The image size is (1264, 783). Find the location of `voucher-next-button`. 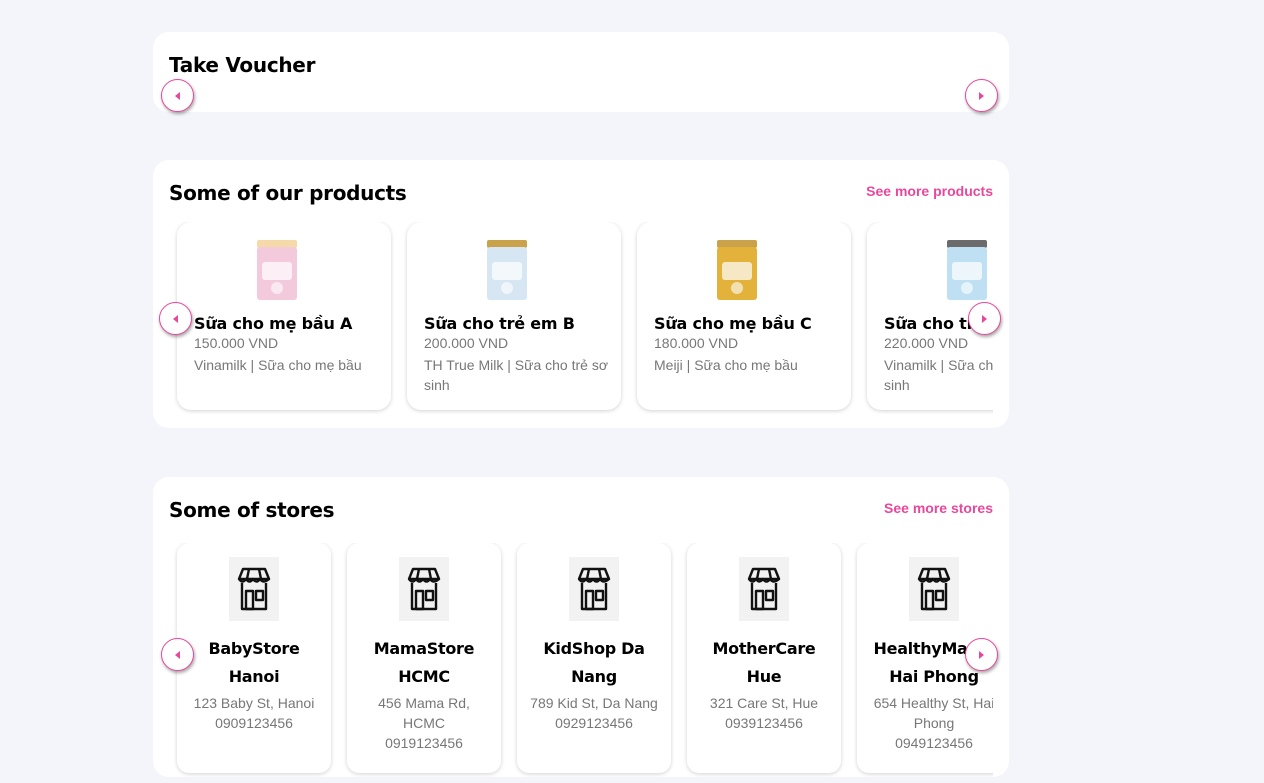

voucher-next-button is located at coordinates (981, 95).